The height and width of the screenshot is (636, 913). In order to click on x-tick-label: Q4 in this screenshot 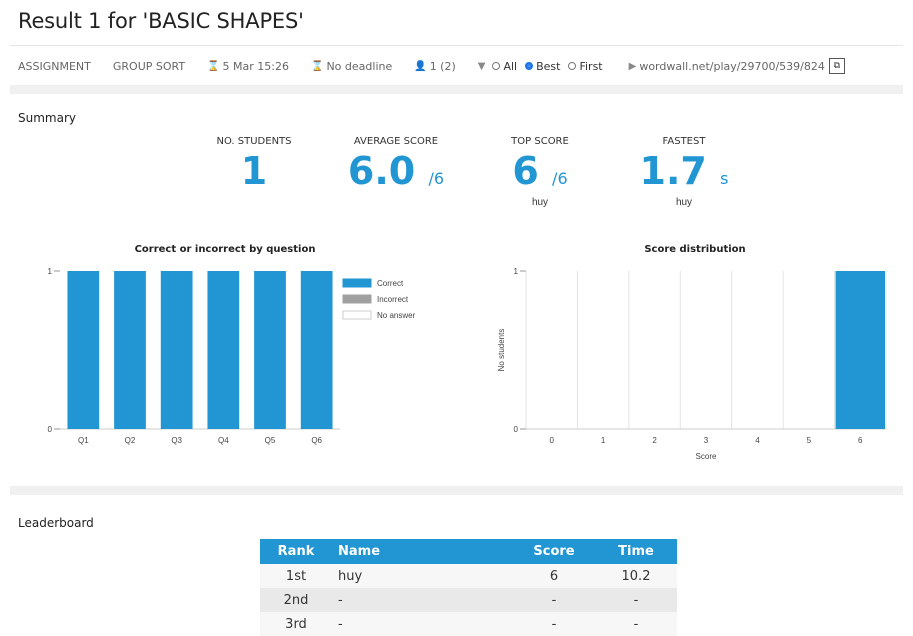, I will do `click(223, 440)`.